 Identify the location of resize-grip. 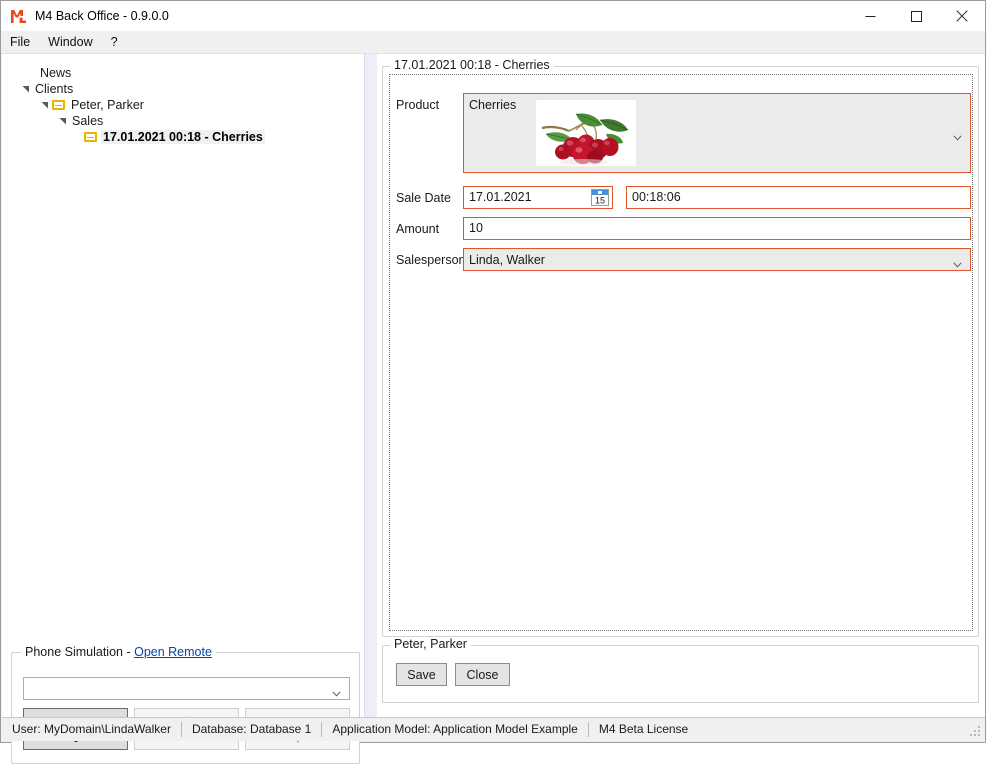
(975, 731).